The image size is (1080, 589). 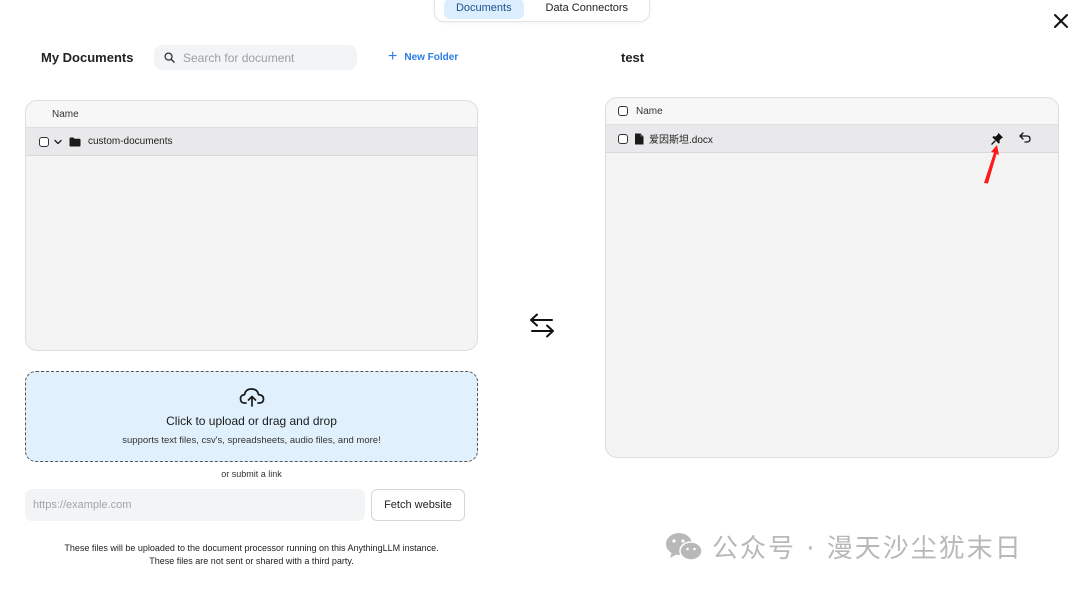 I want to click on cloud-upload-icon, so click(x=251, y=397).